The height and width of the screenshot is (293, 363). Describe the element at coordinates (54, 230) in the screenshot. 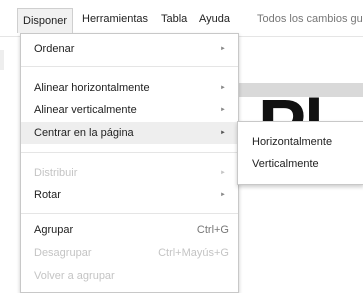

I see `menu-item-label: Agrupar` at that location.